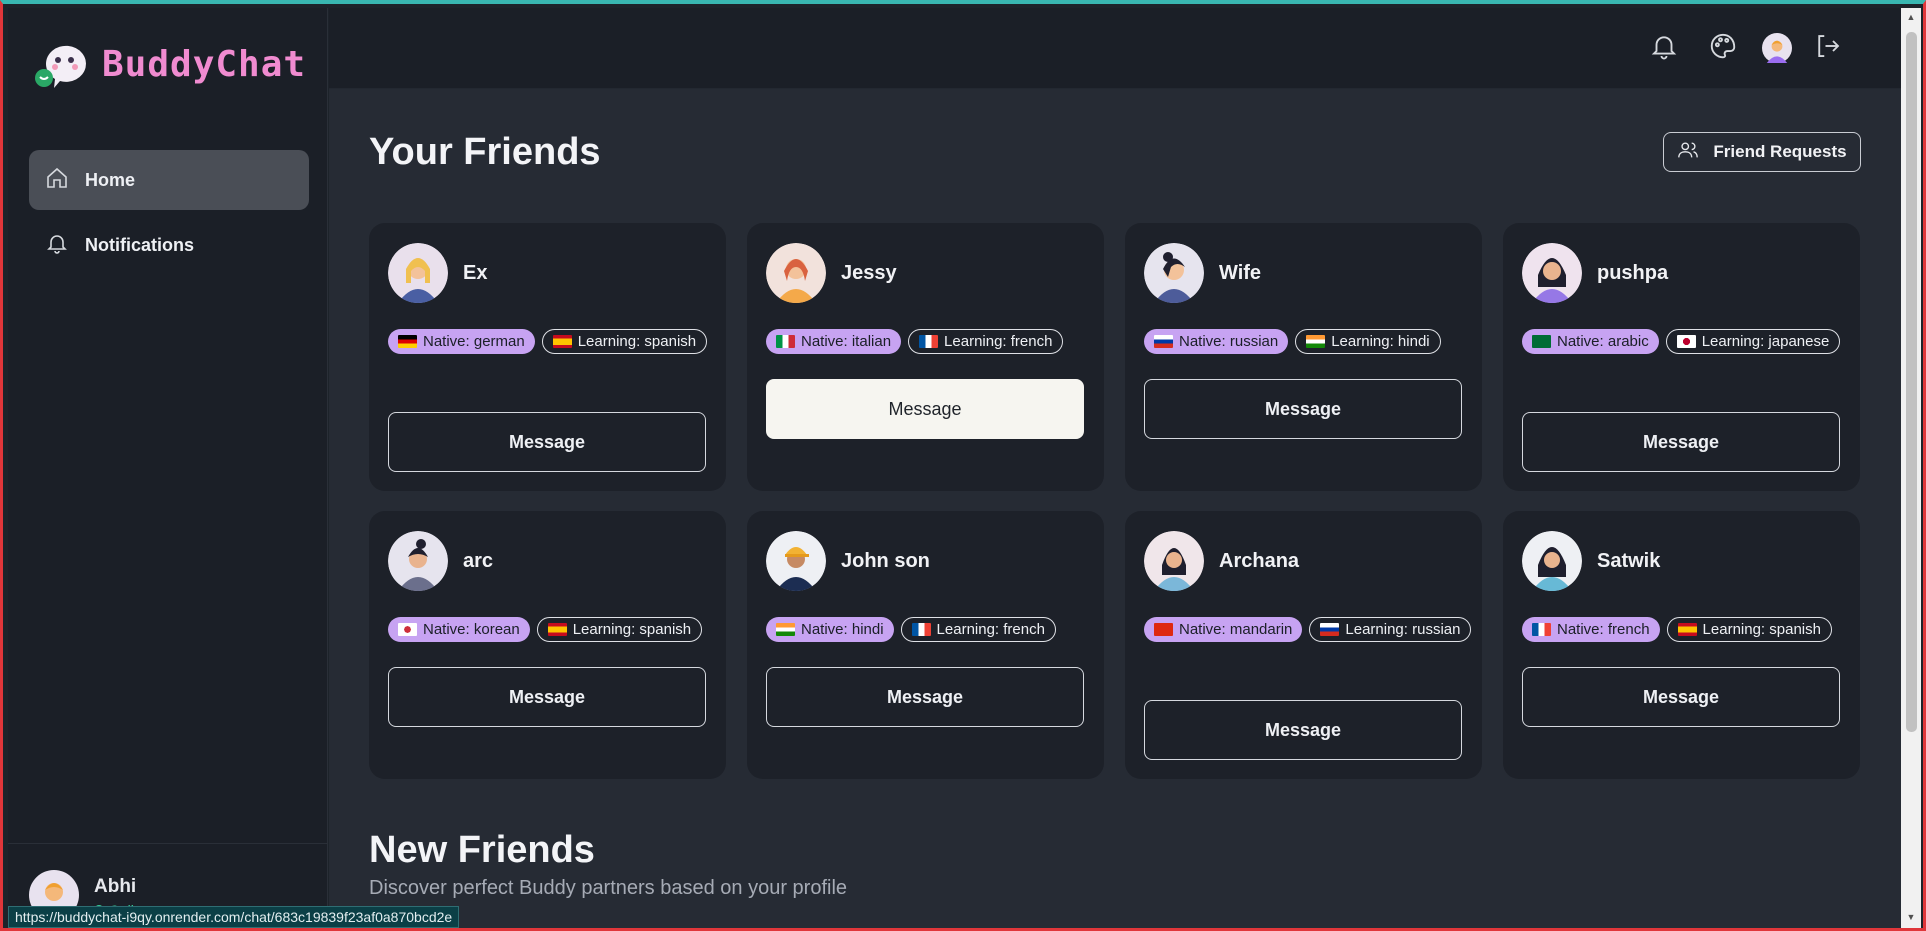 This screenshot has width=1926, height=931. Describe the element at coordinates (64, 64) in the screenshot. I see `logo-icon` at that location.